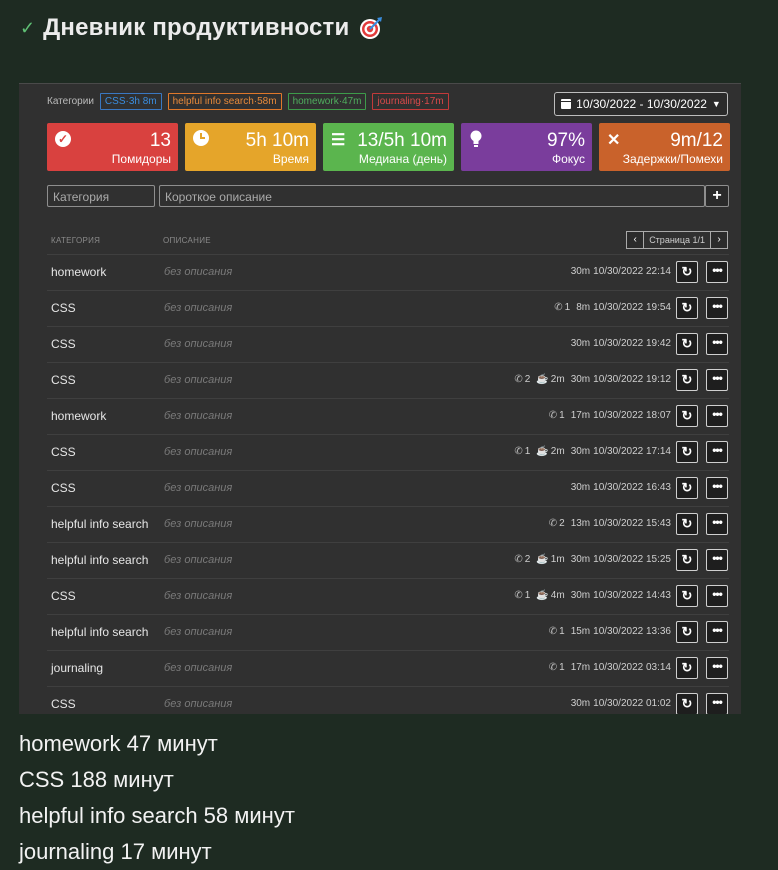 This screenshot has width=778, height=870. Describe the element at coordinates (388, 488) in the screenshot. I see `table-row: CSS без описания 30m 10/30/2022 16:43 ↻ •••` at that location.